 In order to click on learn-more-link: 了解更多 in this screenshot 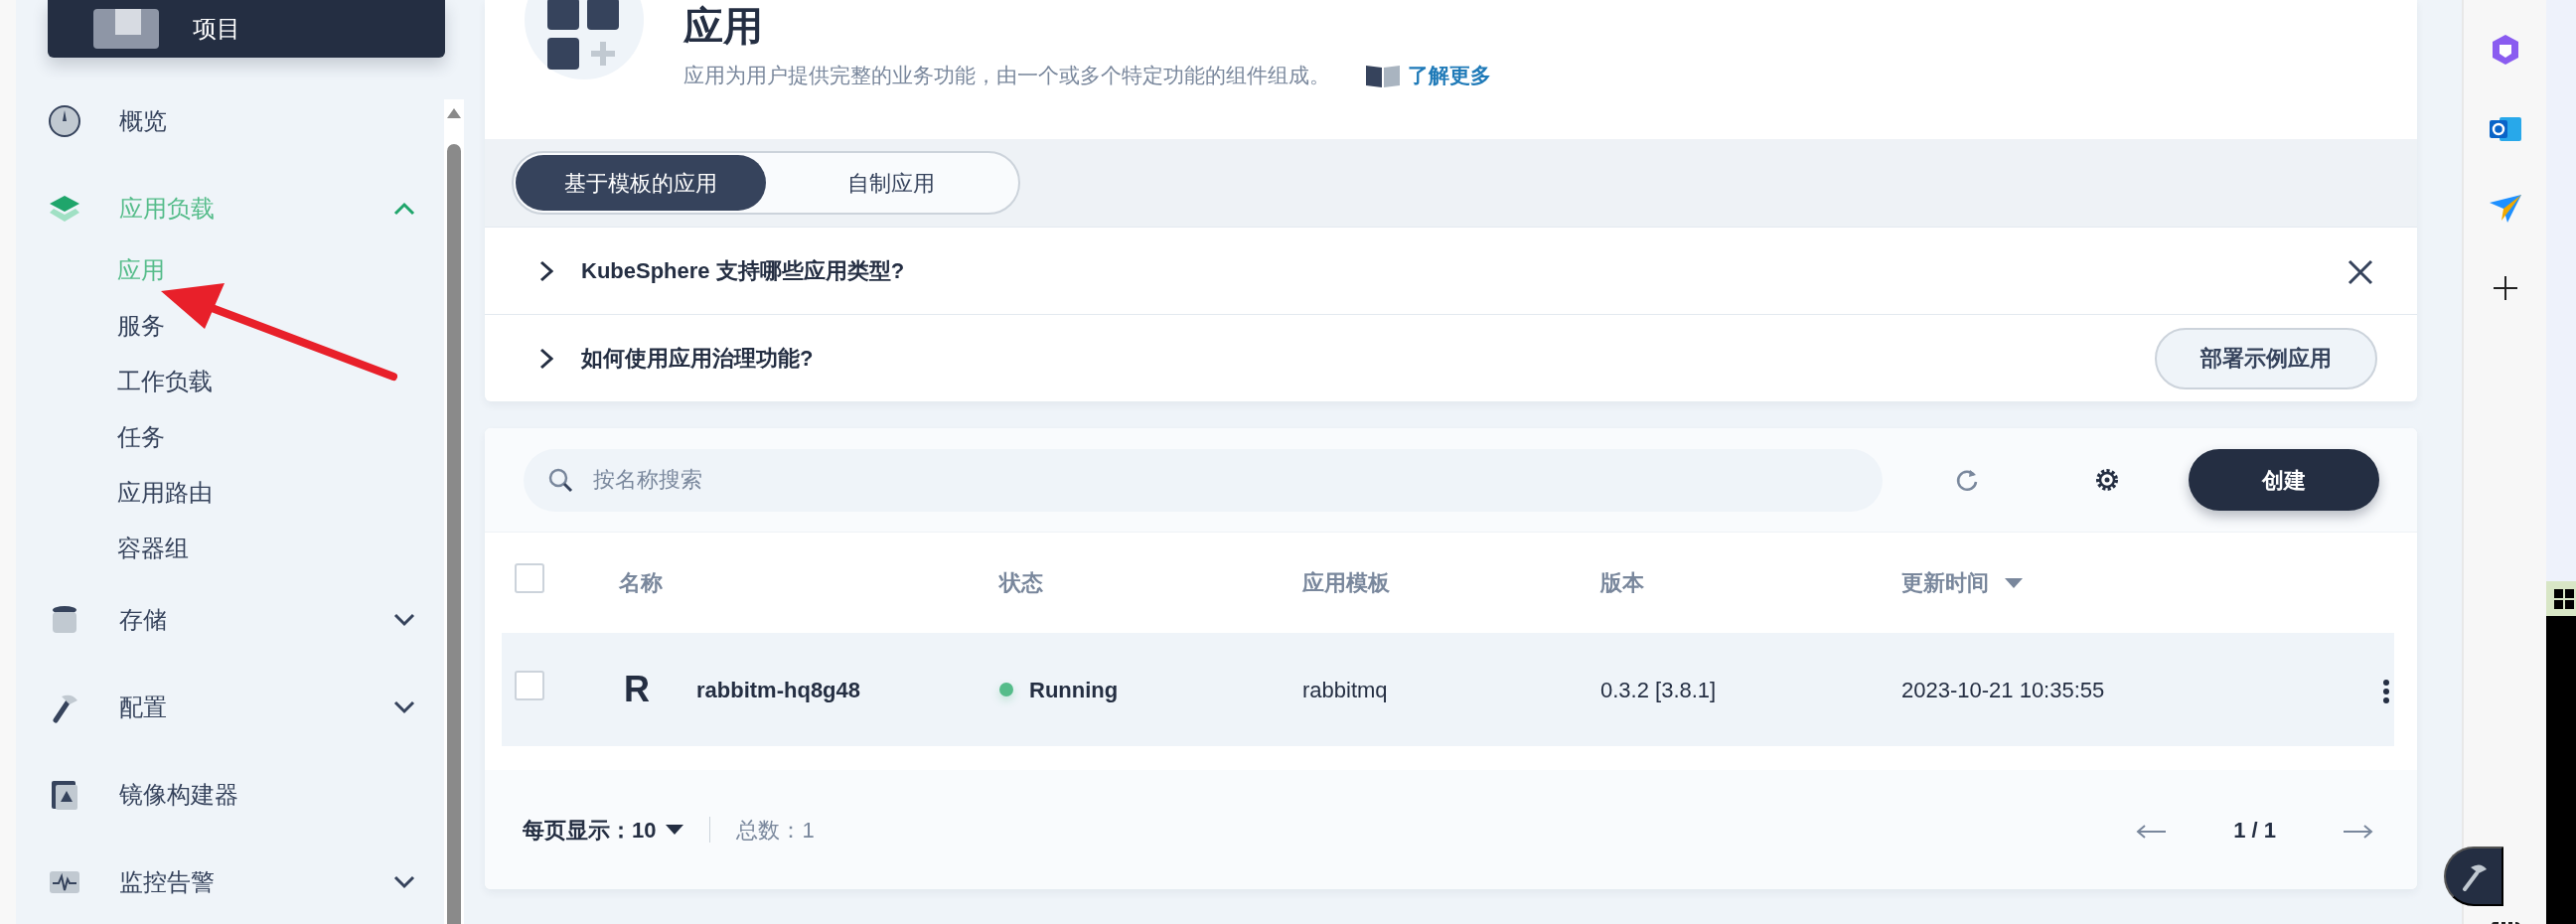, I will do `click(1428, 75)`.